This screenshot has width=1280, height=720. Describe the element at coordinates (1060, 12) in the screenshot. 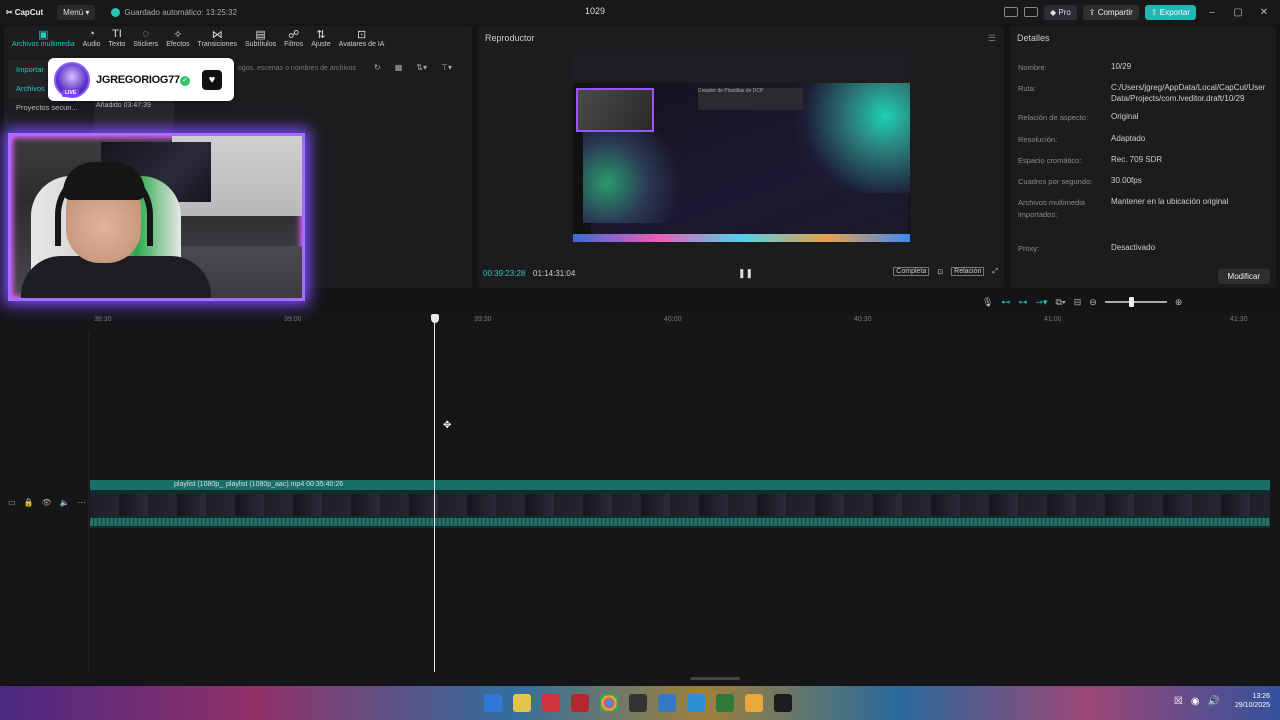

I see `pro-button: ◆ Pro` at that location.